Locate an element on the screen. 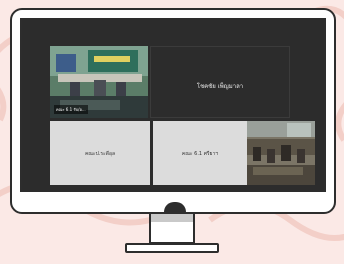 The width and height of the screenshot is (344, 264). participant-video-image is located at coordinates (281, 153).